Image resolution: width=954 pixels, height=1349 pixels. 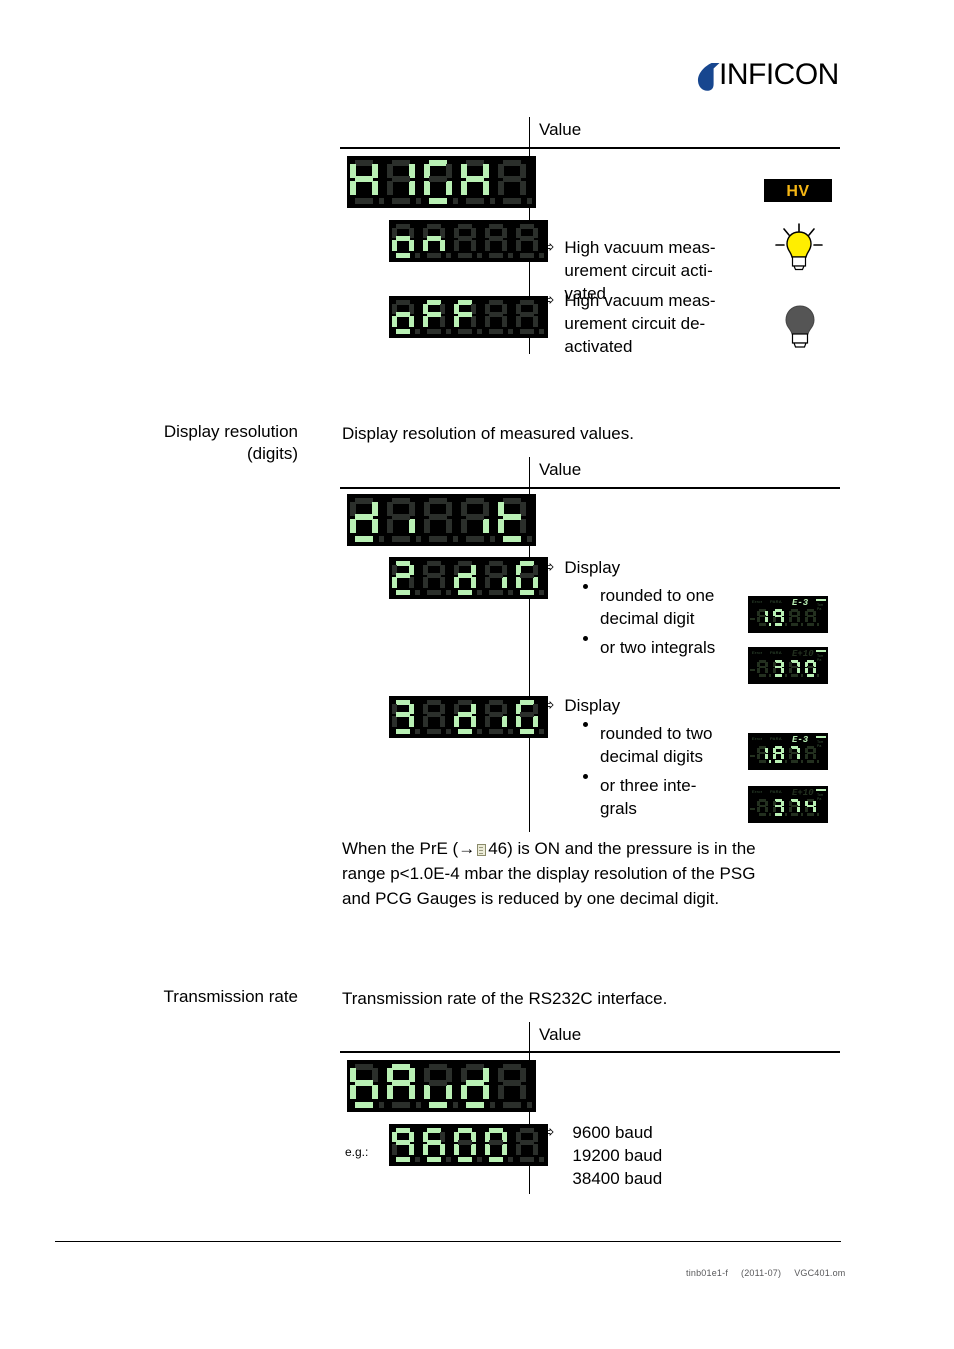 What do you see at coordinates (638, 270) in the screenshot?
I see `row-on-line2: urement circuit acti-` at bounding box center [638, 270].